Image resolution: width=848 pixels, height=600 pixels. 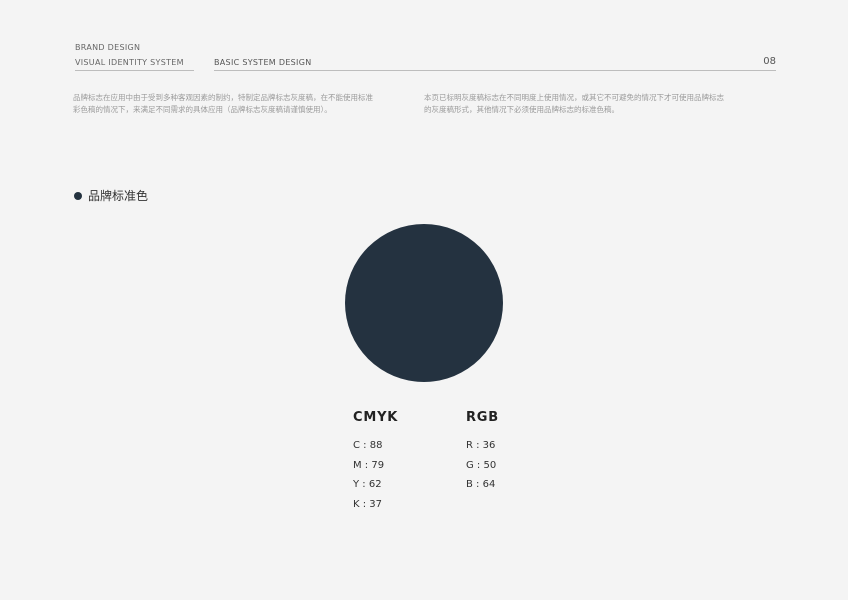 I want to click on rgb-column: RGB R : 36 G : 50 B : 64, so click(x=482, y=452).